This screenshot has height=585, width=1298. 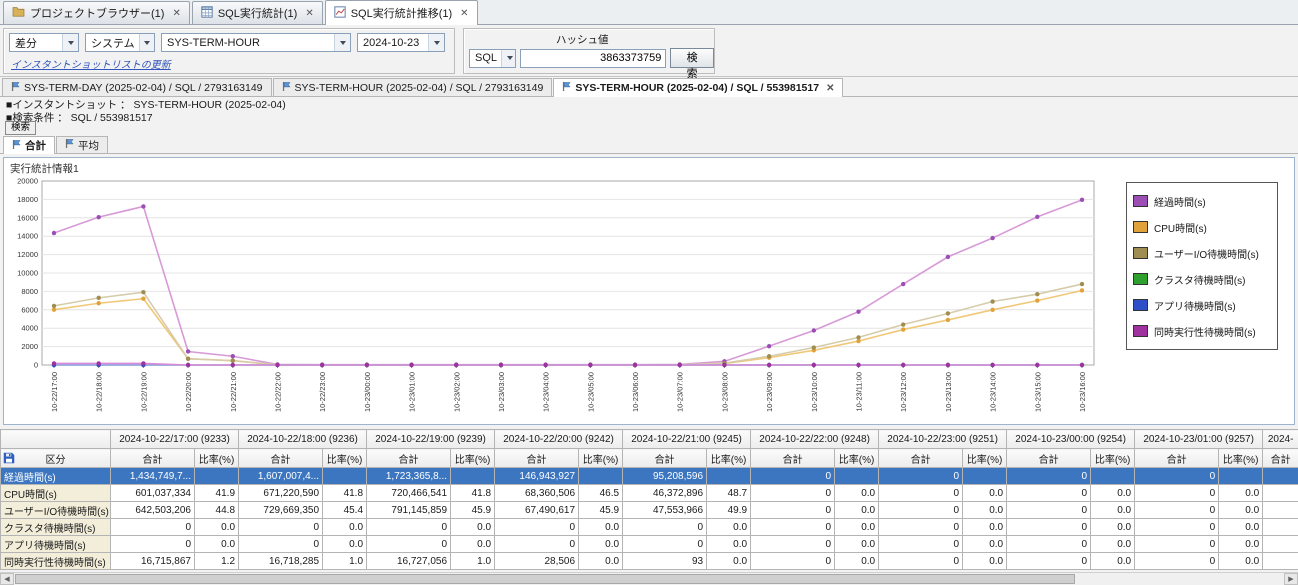 What do you see at coordinates (152, 561) in the screenshot?
I see `total-cell: 16,715,867` at bounding box center [152, 561].